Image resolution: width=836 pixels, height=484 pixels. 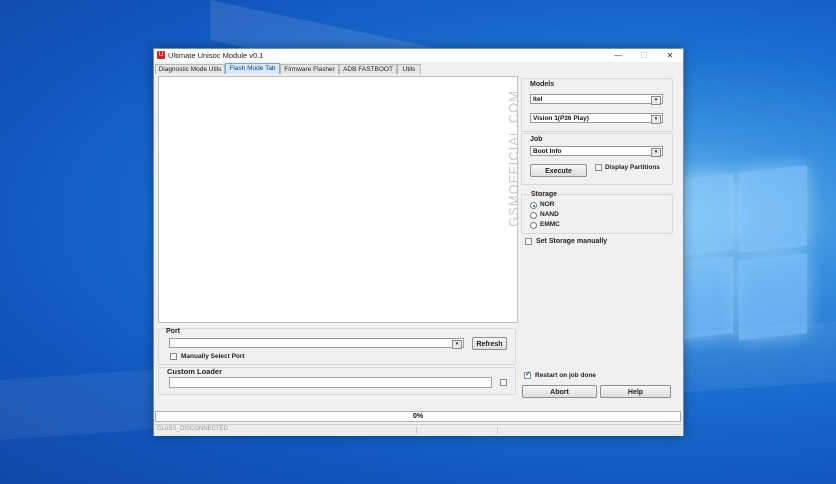 I want to click on tab-flash-mode: Flash Mode Tab, so click(x=252, y=68).